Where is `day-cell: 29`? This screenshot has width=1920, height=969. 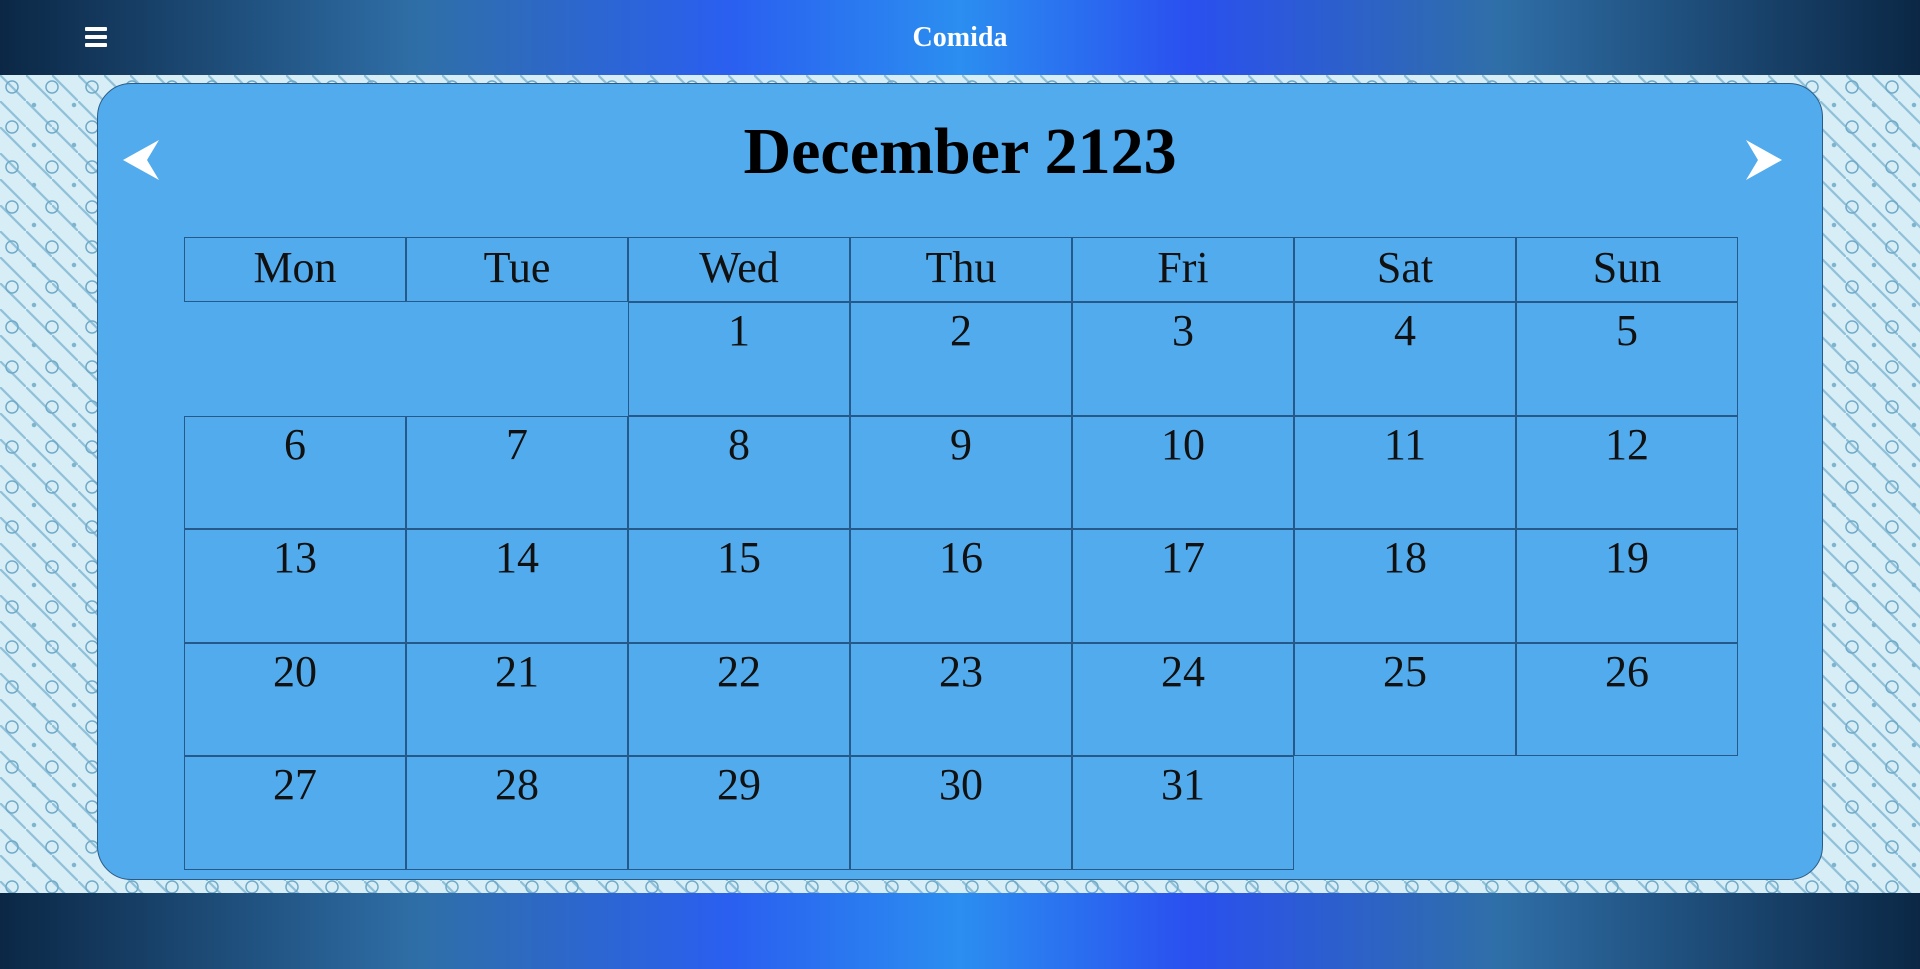 day-cell: 29 is located at coordinates (739, 813).